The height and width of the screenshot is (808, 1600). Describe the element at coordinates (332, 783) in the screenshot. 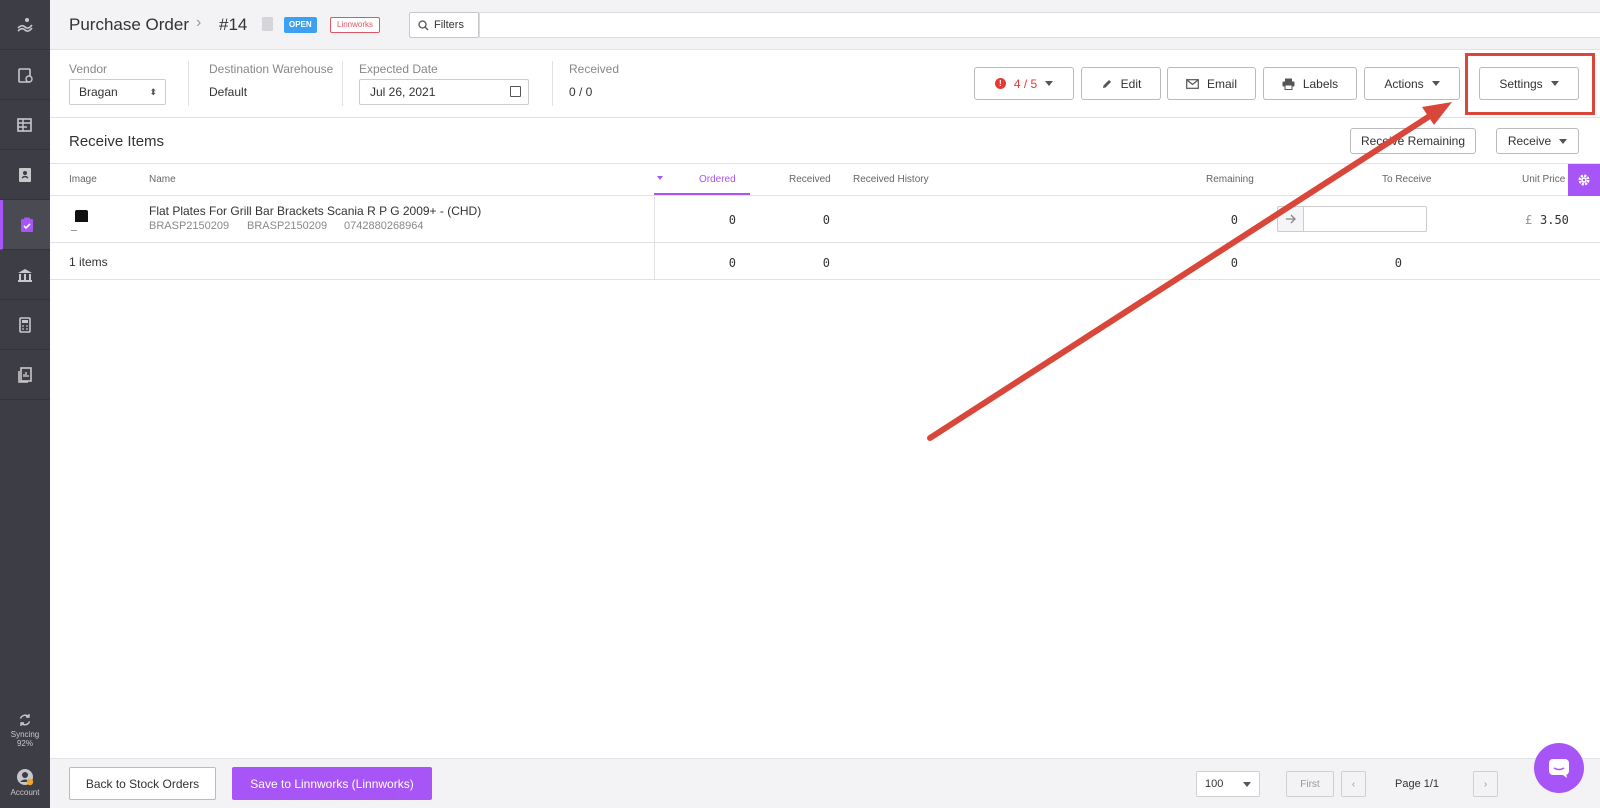

I see `save-to-linnworks-button: Save to Linnworks (Linnworks)` at that location.